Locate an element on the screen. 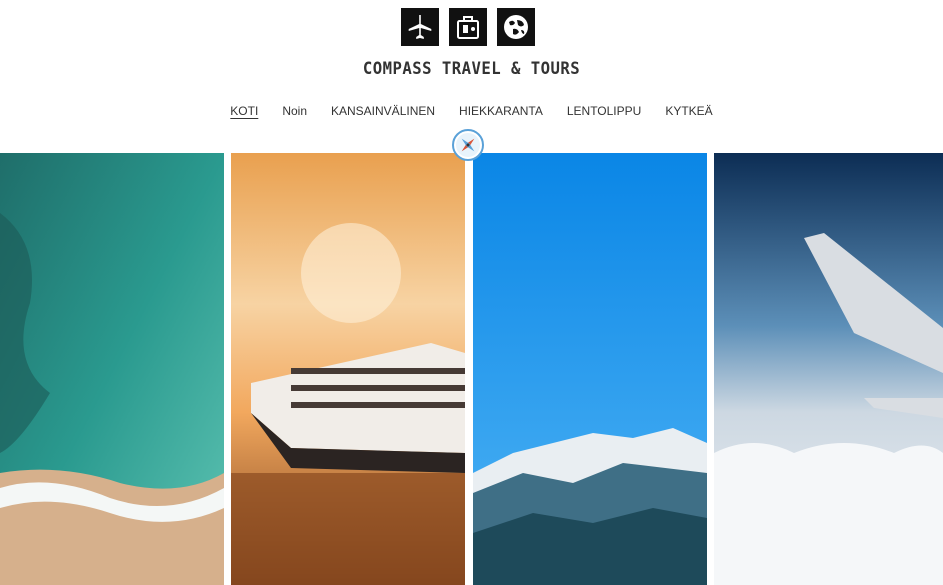  airplane-icon is located at coordinates (420, 27).